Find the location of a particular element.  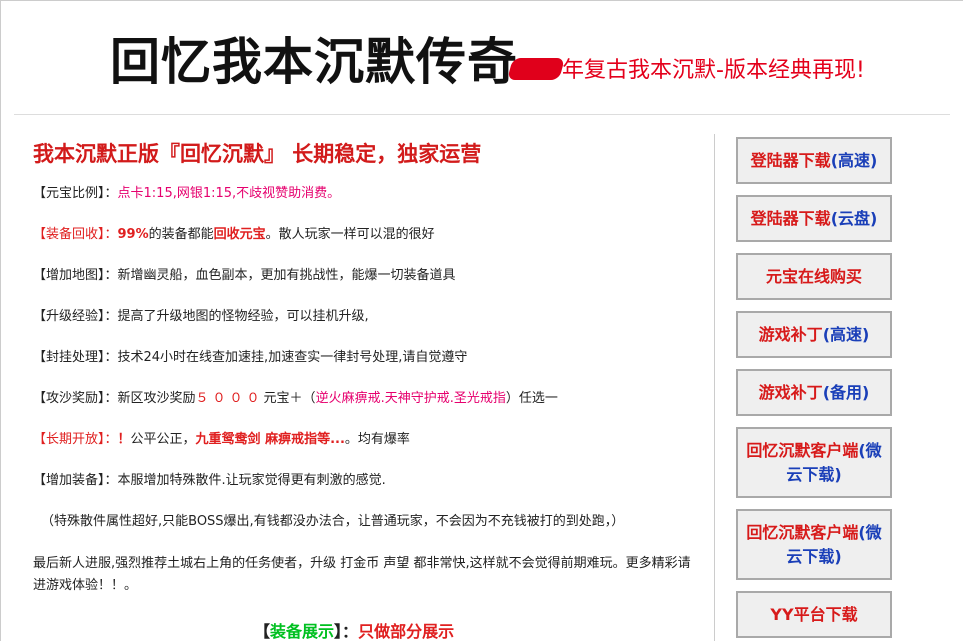

row-text: 。散人玩家一样可以混的很好 is located at coordinates (350, 234).